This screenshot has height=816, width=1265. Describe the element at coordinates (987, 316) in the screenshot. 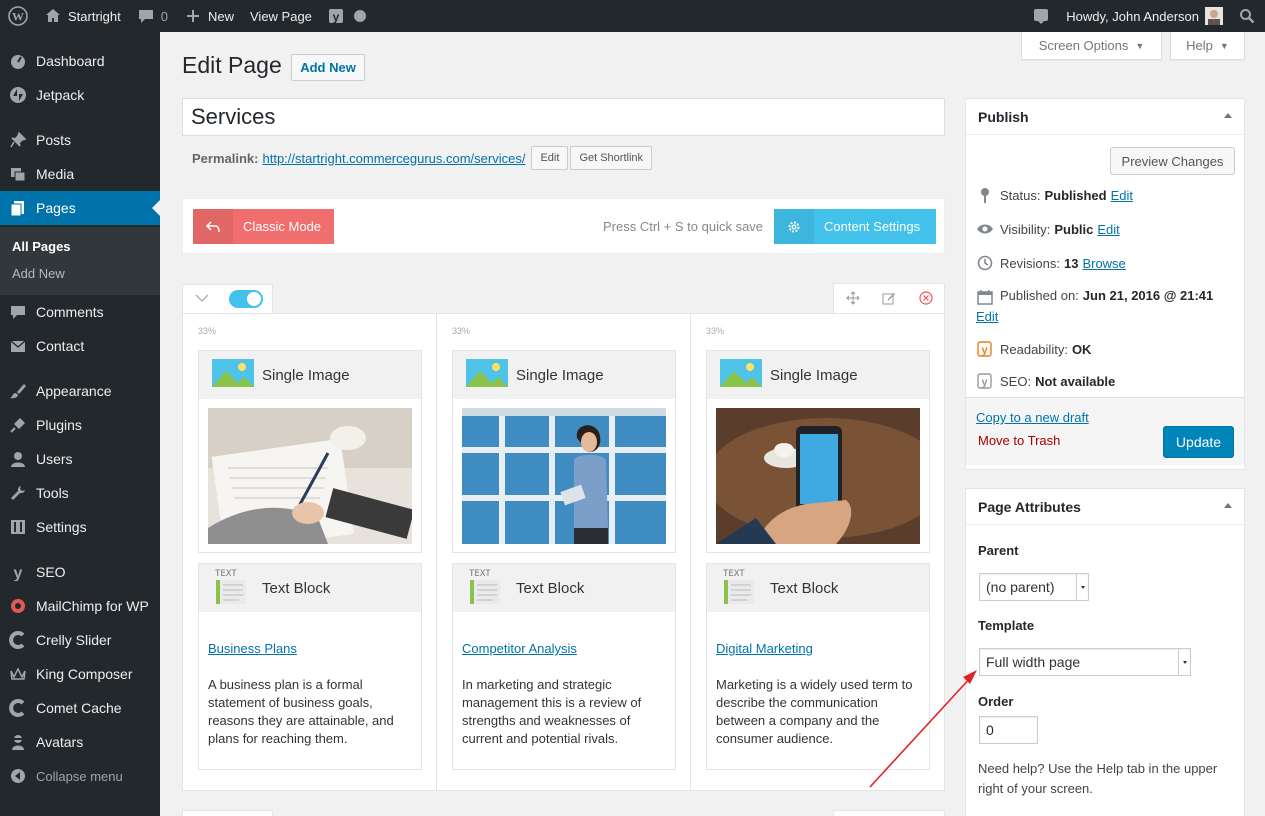

I see `edit-date-link: Edit` at that location.